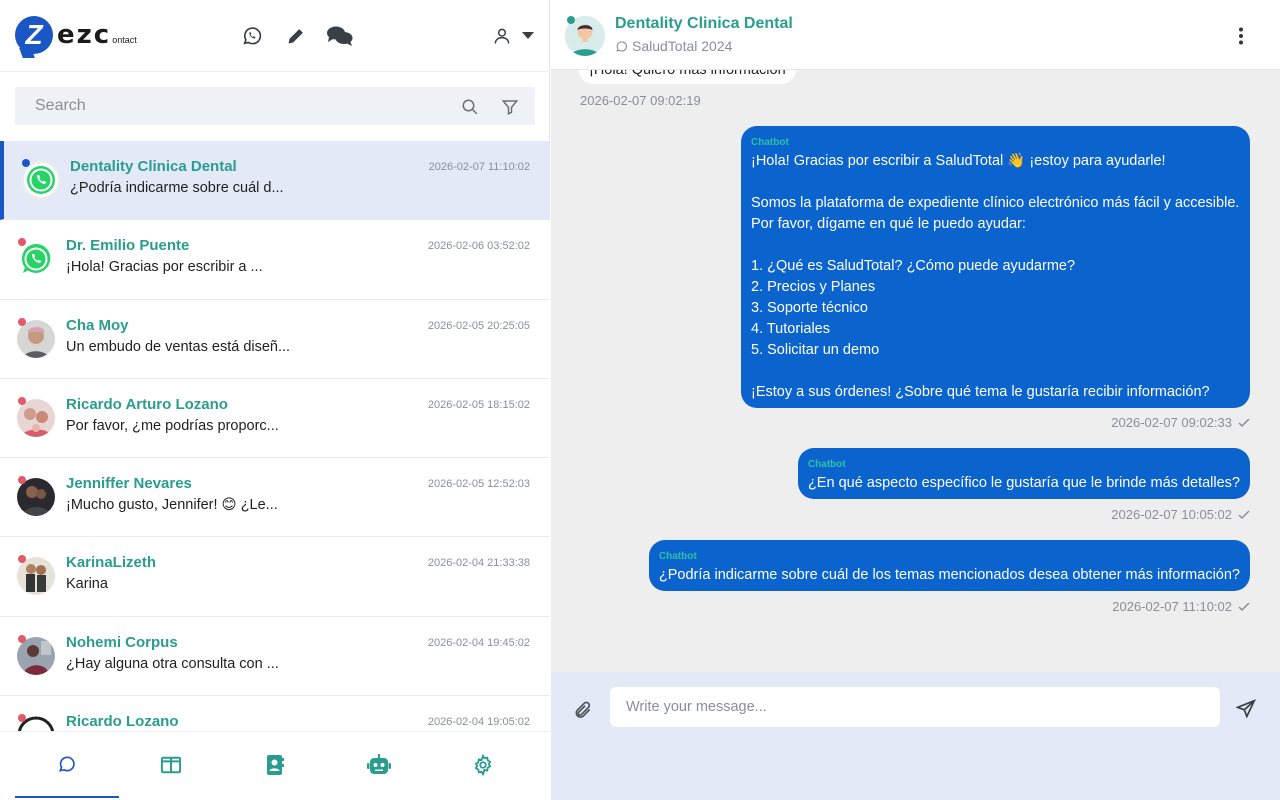 The image size is (1280, 800). What do you see at coordinates (478, 404) in the screenshot?
I see `chat-time: 2026-02-05 18:15:02` at bounding box center [478, 404].